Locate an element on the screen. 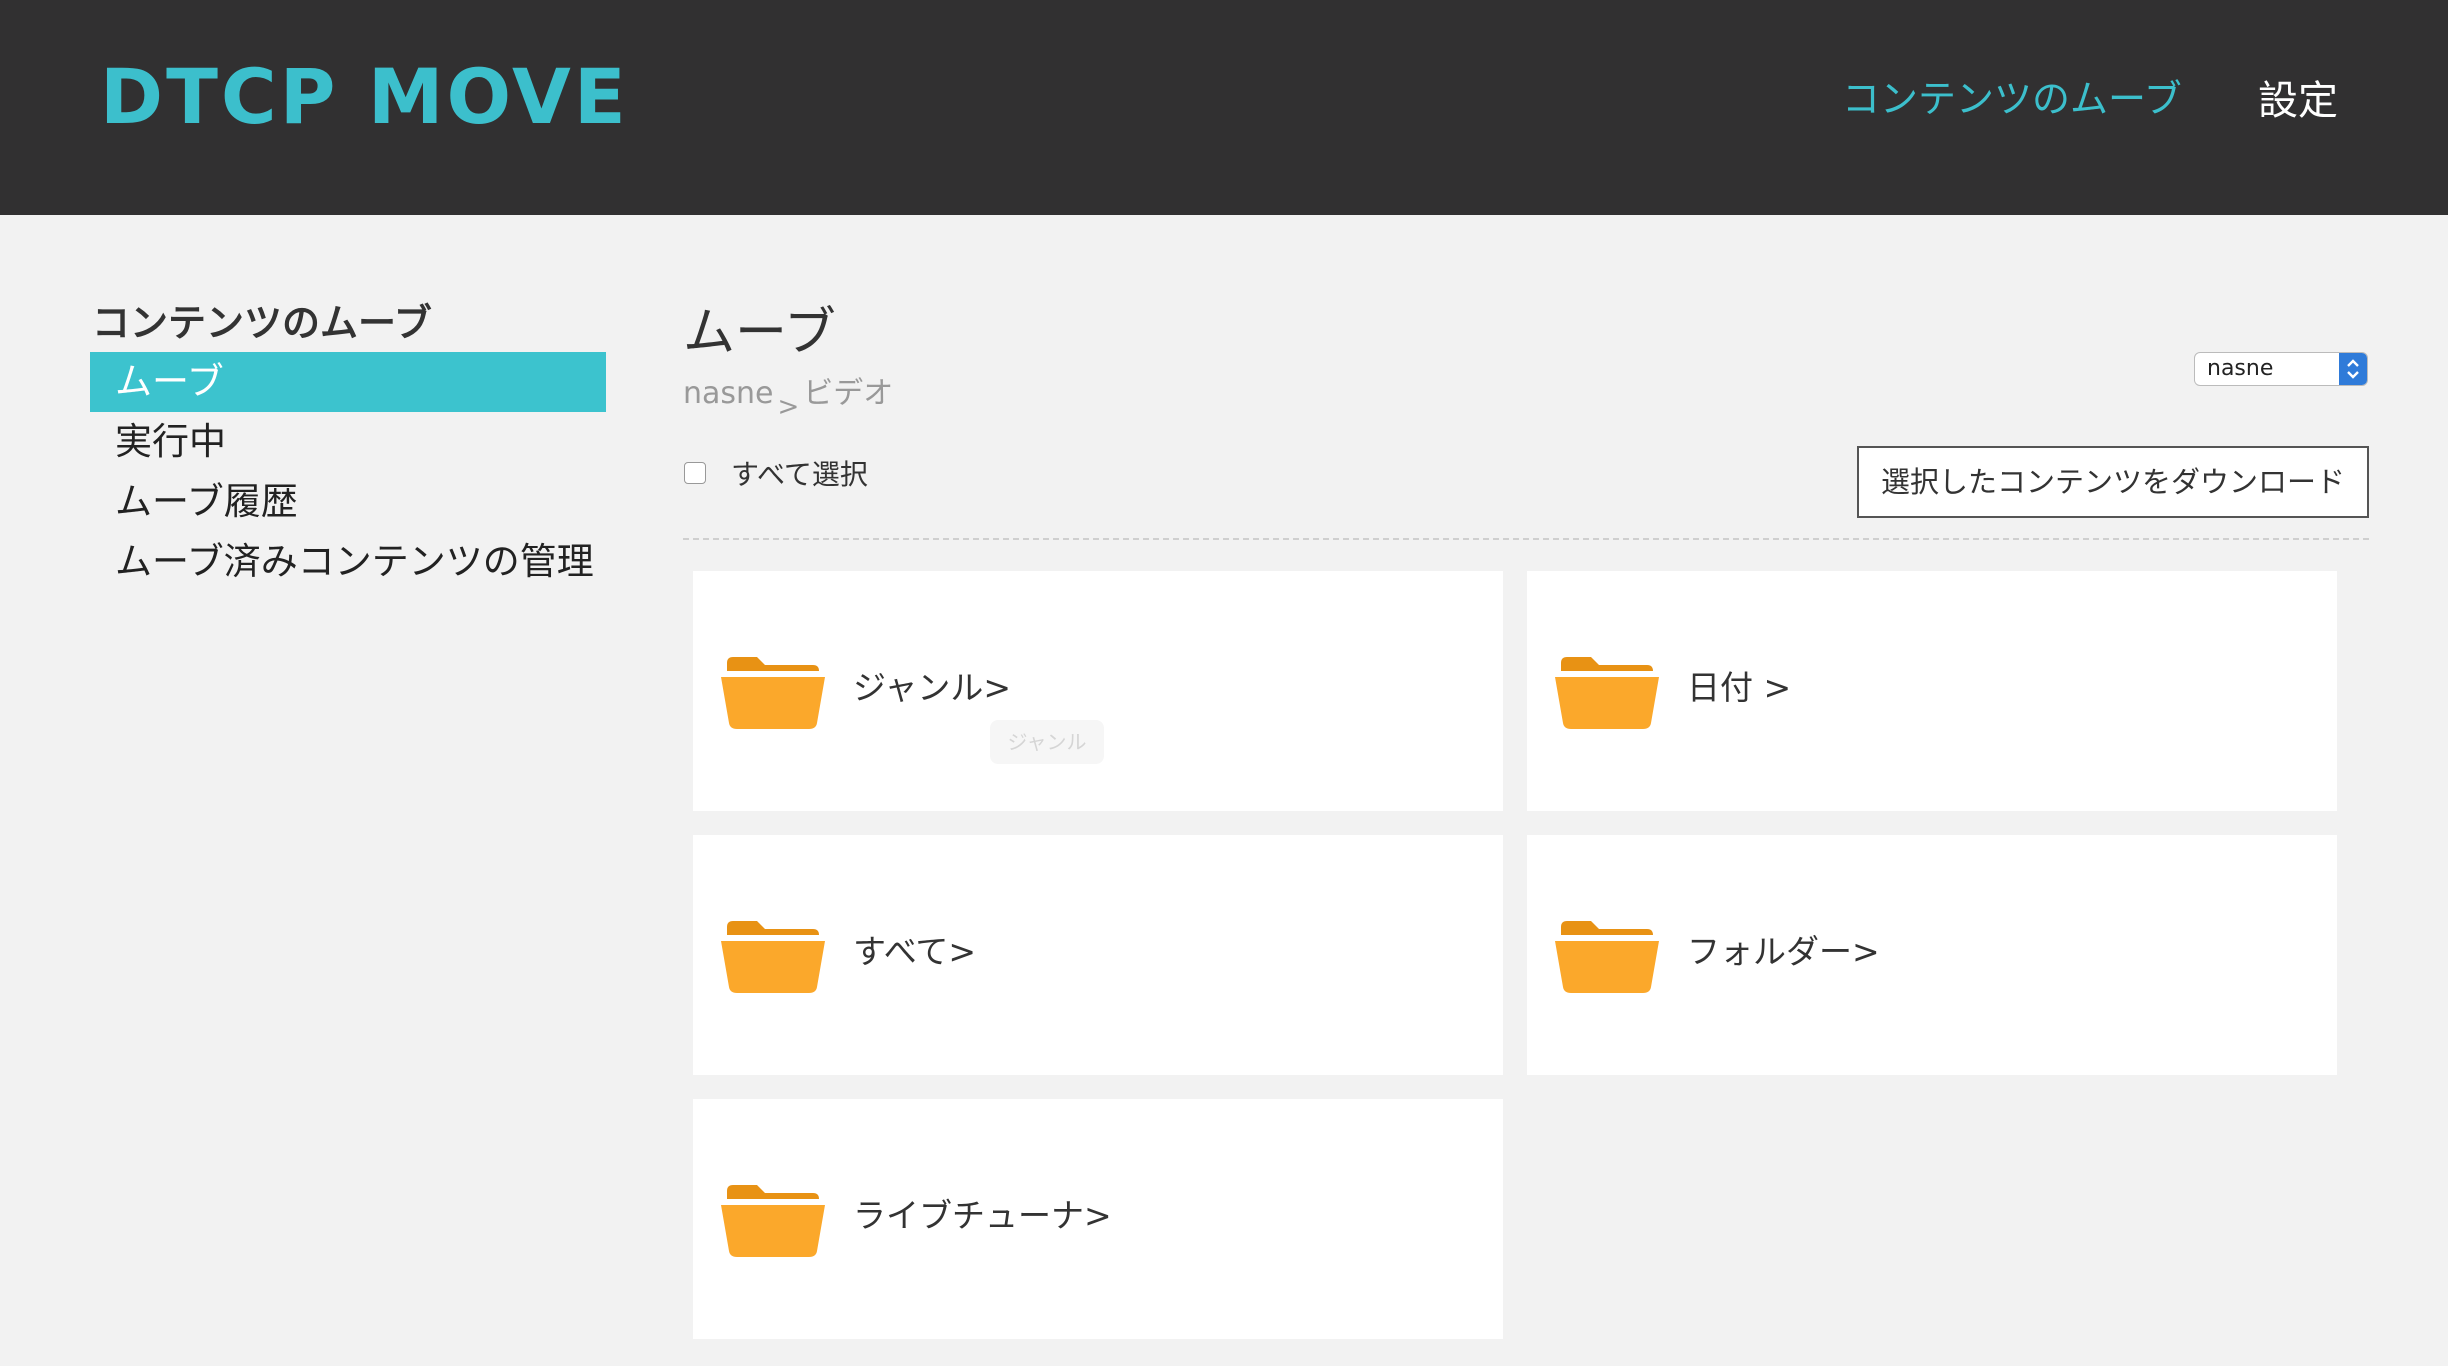 The width and height of the screenshot is (2448, 1366). folder-card-live-tuner: ライブチューナ> is located at coordinates (1098, 1219).